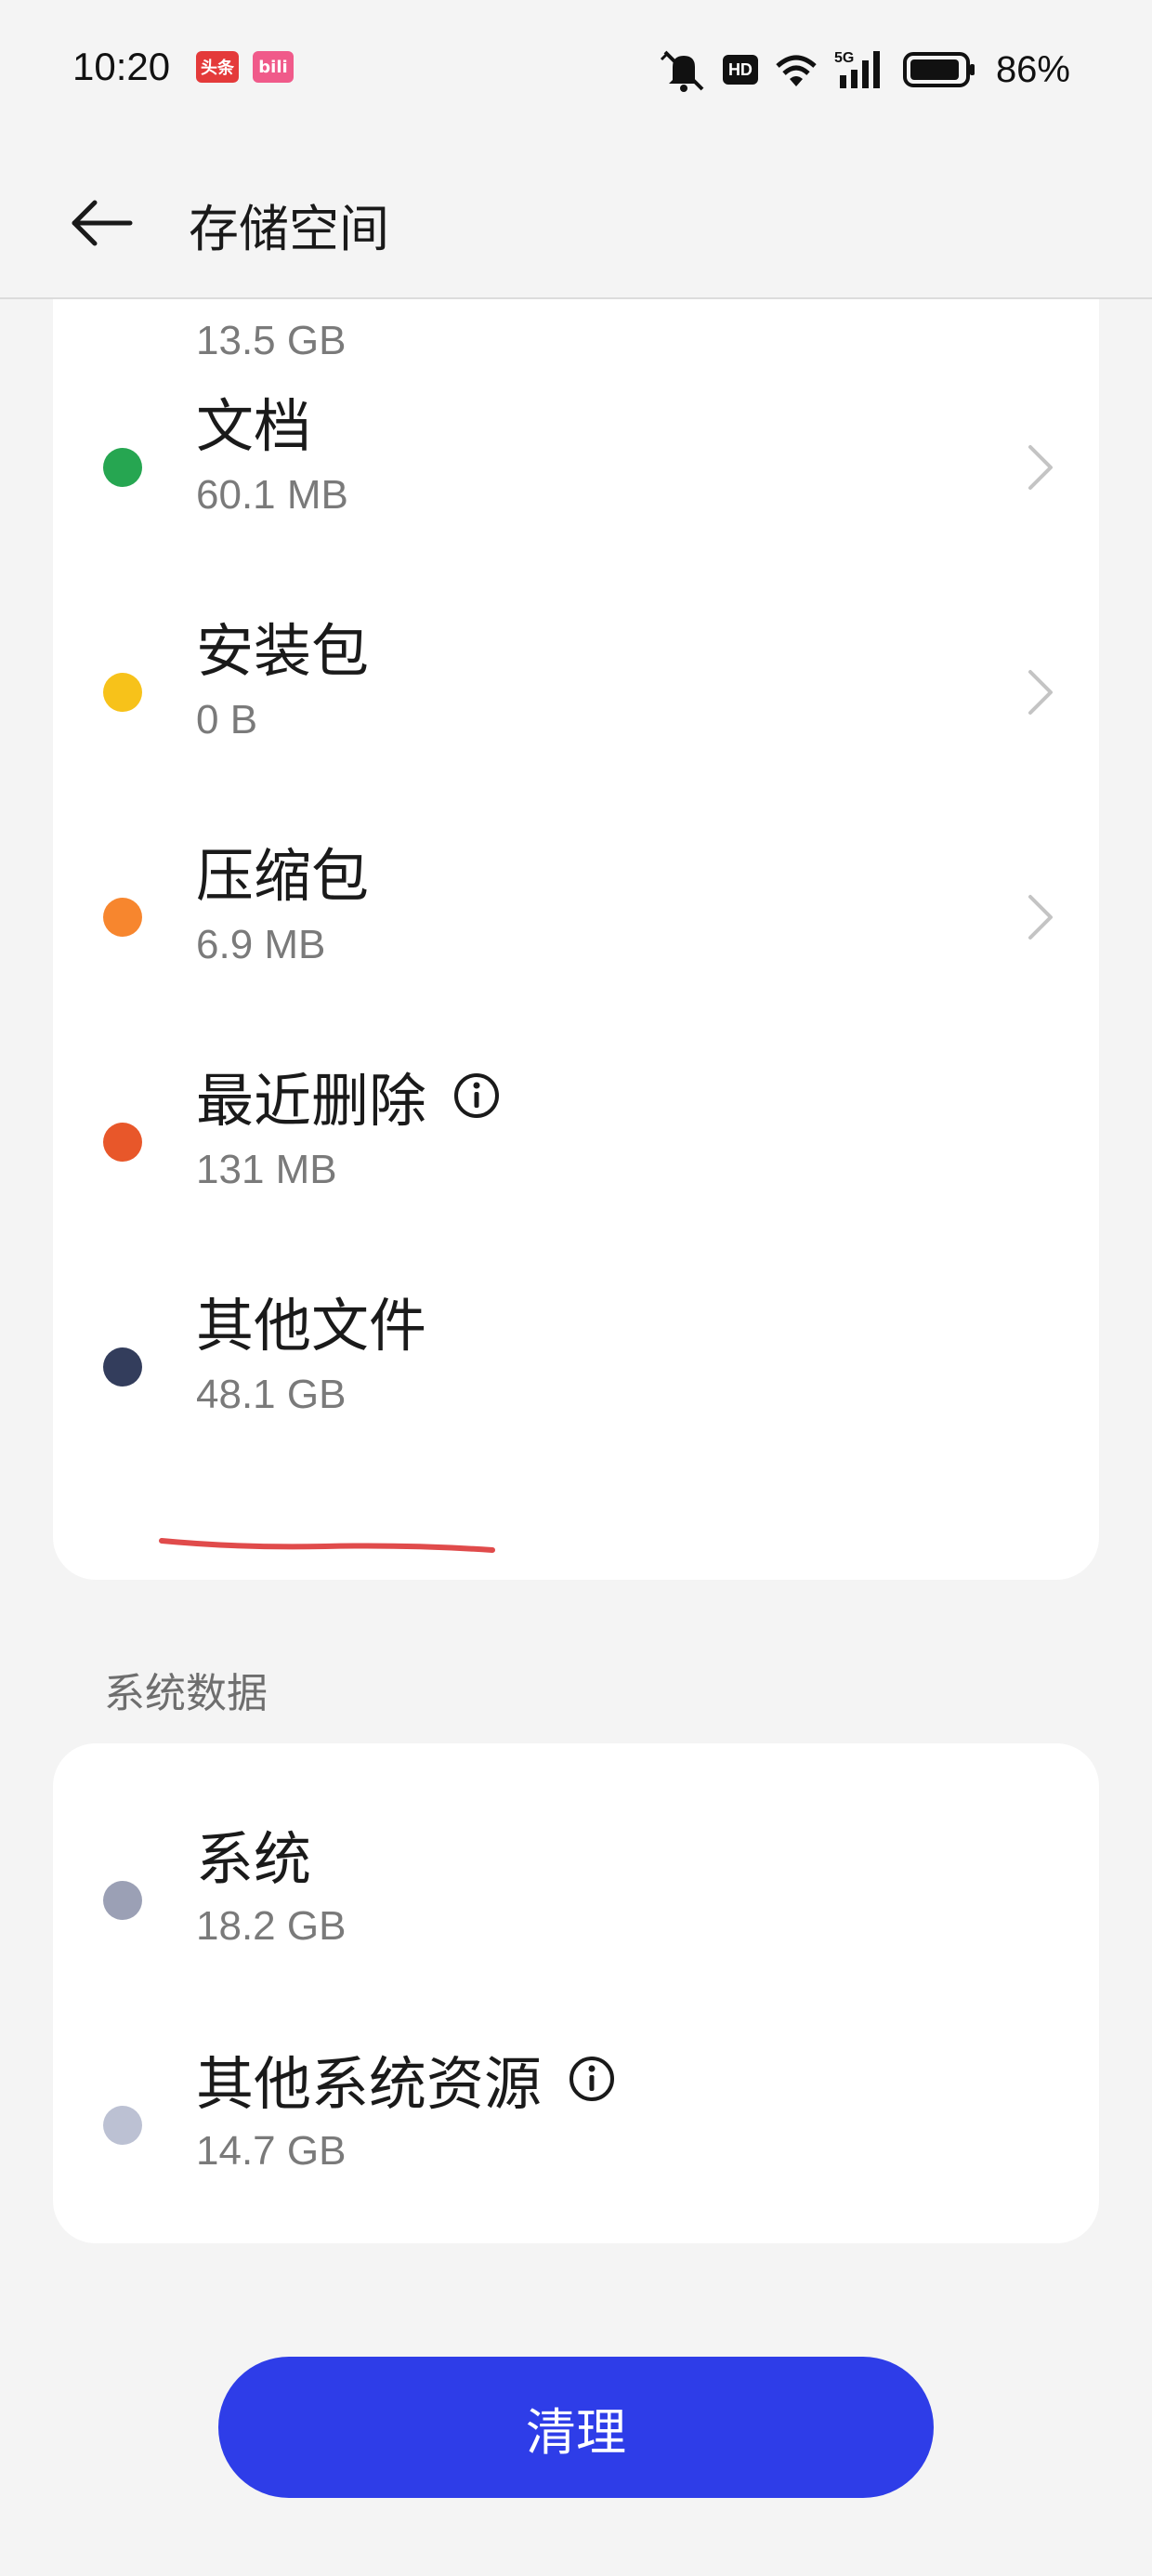 Image resolution: width=1152 pixels, height=2576 pixels. What do you see at coordinates (406, 2079) in the screenshot?
I see `category-title: 其他系统资源` at bounding box center [406, 2079].